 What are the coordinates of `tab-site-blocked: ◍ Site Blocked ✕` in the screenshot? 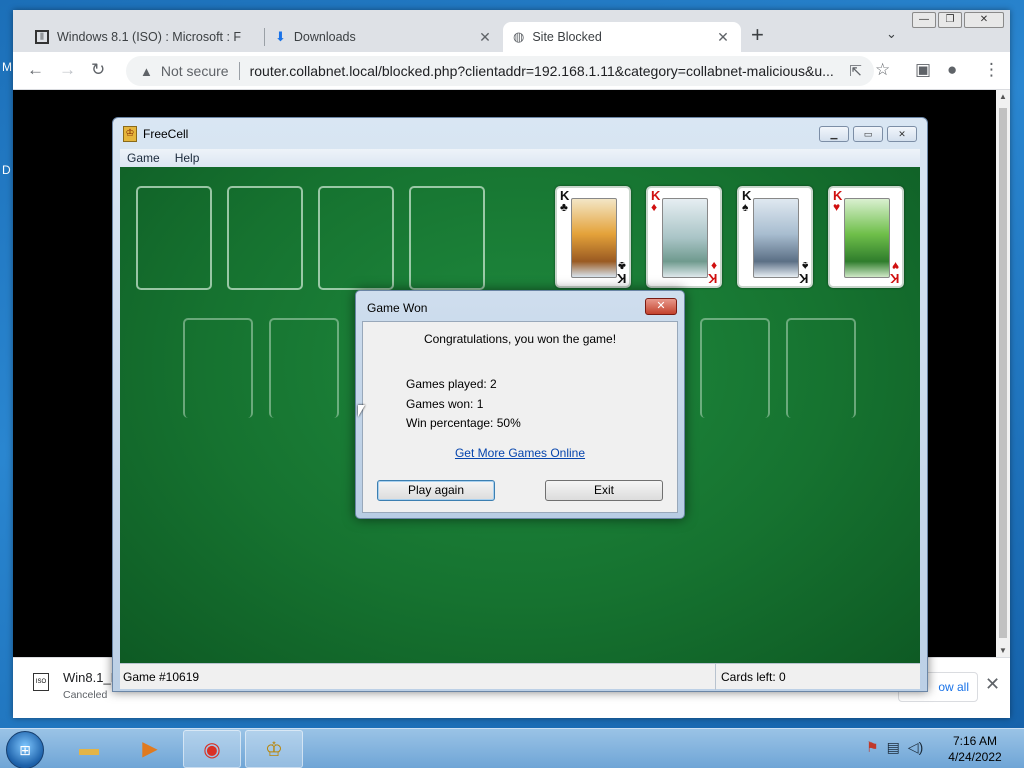 It's located at (622, 37).